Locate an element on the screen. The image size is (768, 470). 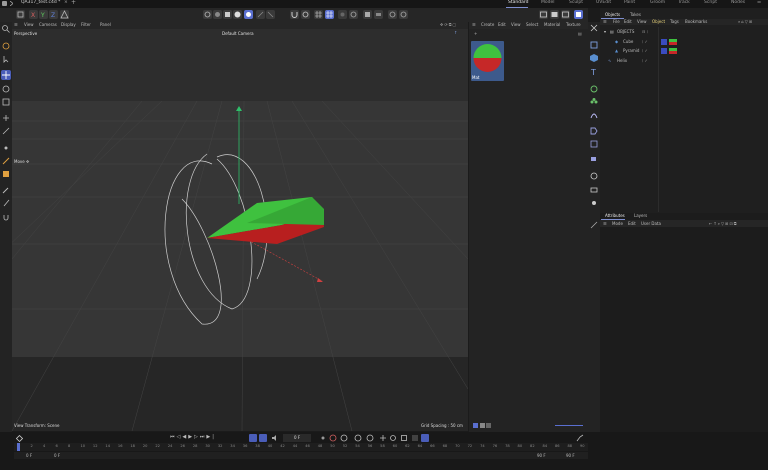
deformer-icon is located at coordinates (594, 115).